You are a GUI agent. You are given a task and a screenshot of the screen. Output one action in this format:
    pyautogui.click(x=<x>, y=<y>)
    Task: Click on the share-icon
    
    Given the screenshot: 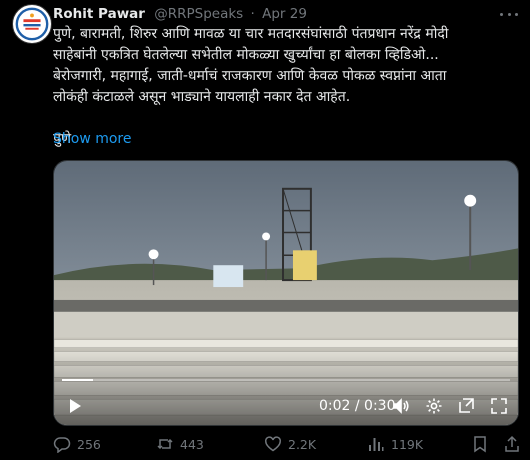 What is the action you would take?
    pyautogui.click(x=512, y=443)
    